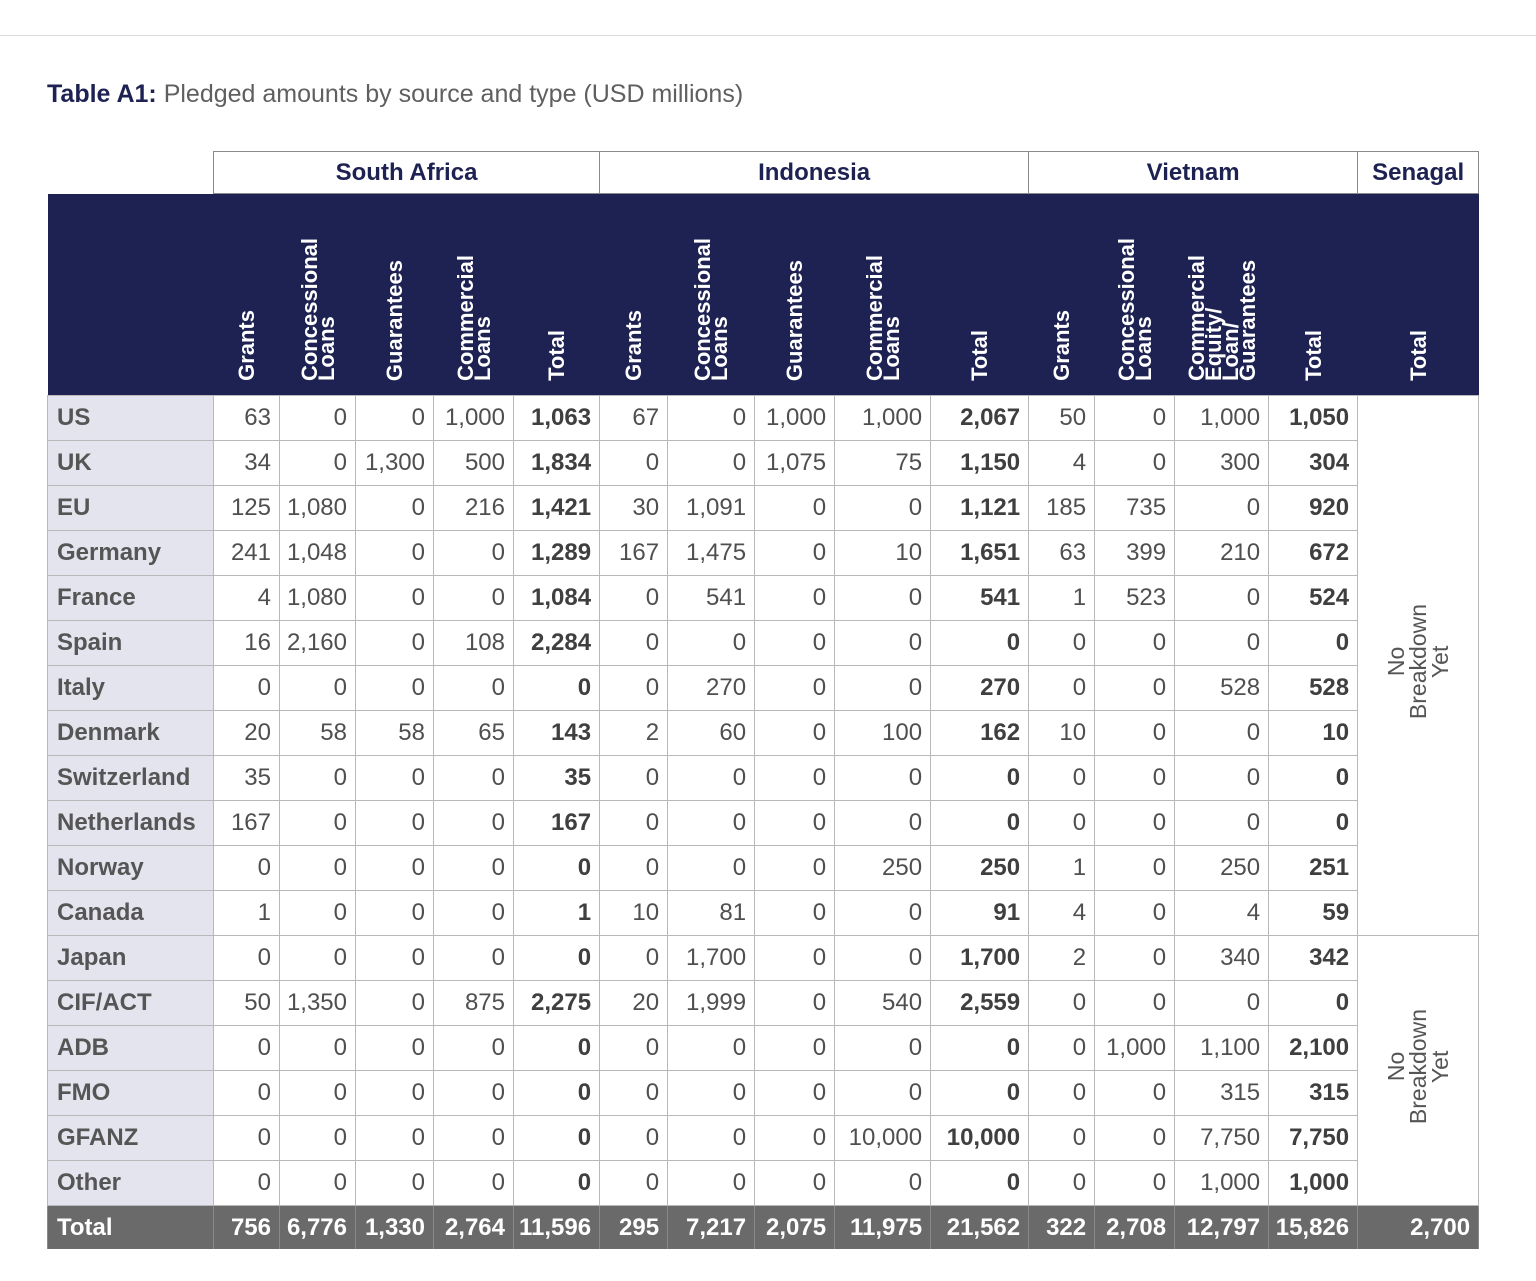 The height and width of the screenshot is (1281, 1536). What do you see at coordinates (1135, 1227) in the screenshot?
I see `grand-total-cell: 2,708` at bounding box center [1135, 1227].